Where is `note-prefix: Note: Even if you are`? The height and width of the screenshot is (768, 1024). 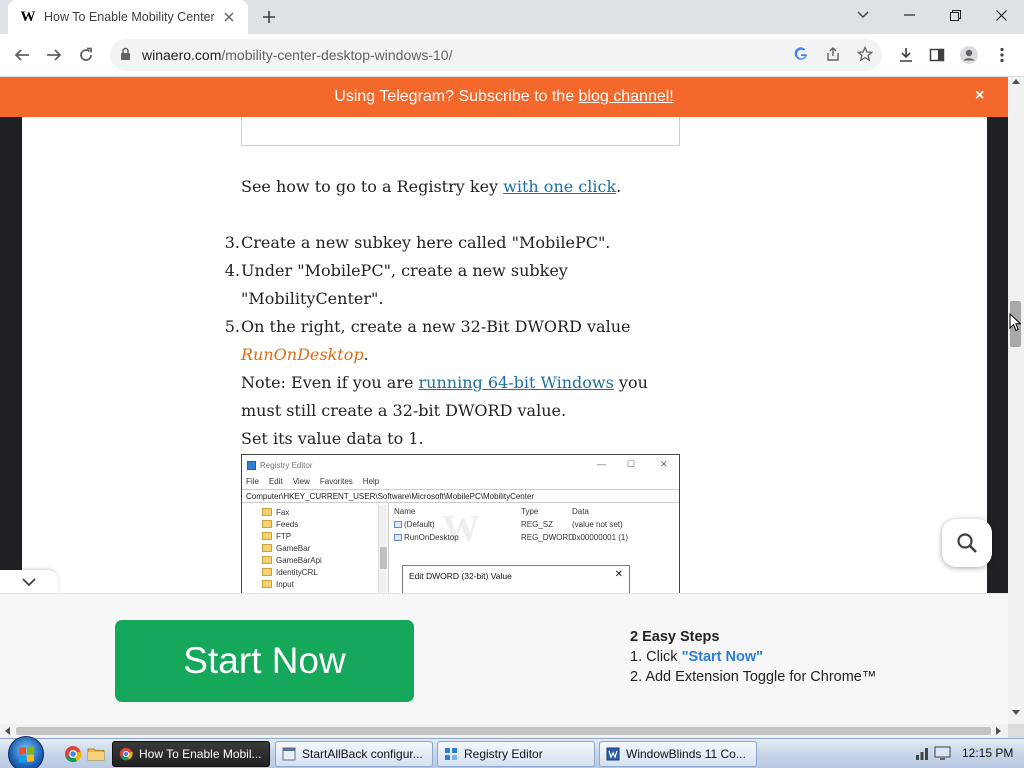 note-prefix: Note: Even if you are is located at coordinates (330, 382).